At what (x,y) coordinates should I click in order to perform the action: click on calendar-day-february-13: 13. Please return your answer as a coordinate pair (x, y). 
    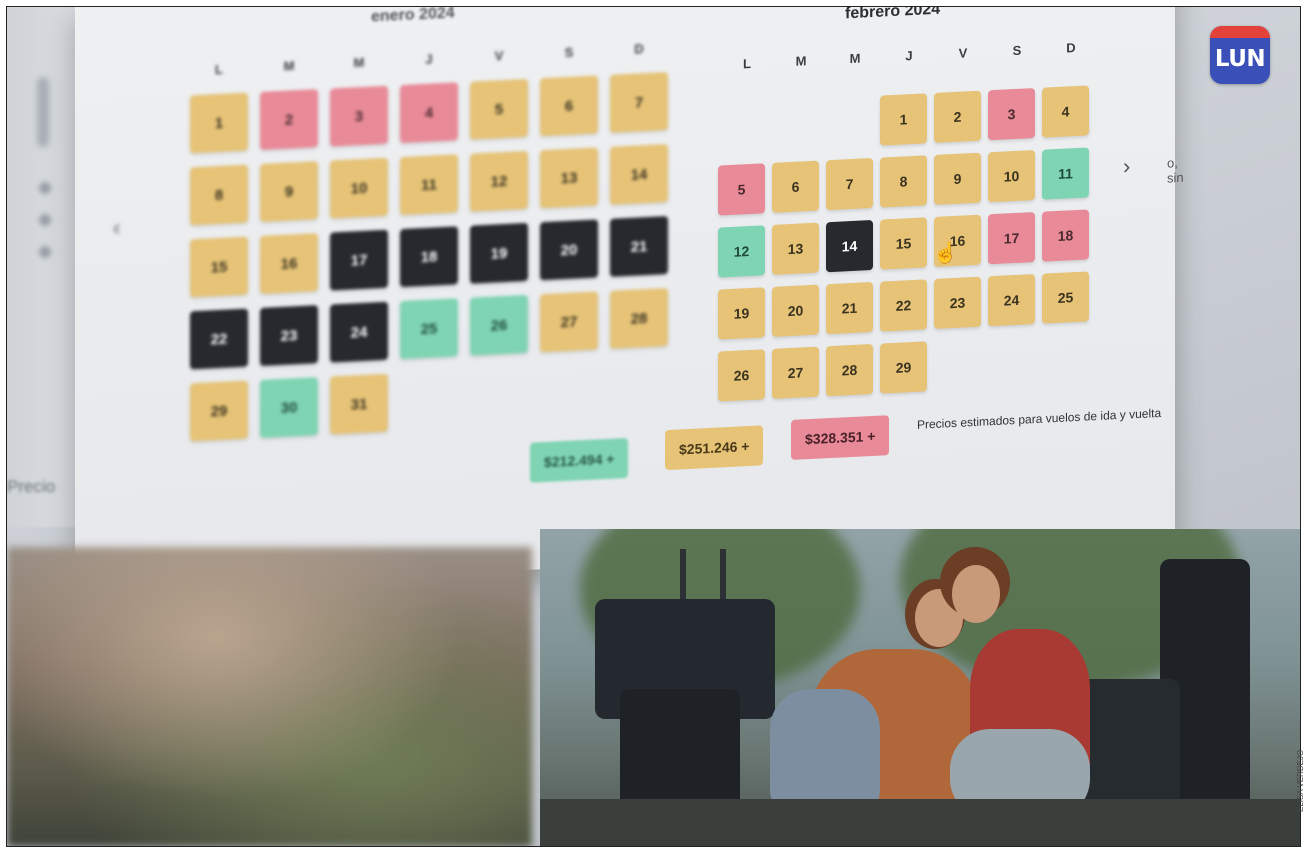
    Looking at the image, I should click on (795, 248).